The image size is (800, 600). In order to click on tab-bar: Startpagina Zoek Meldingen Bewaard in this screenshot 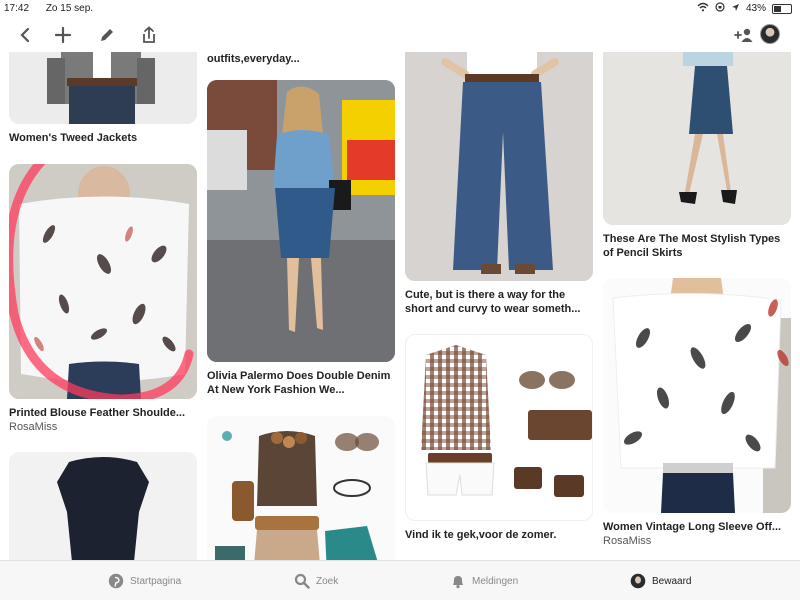, I will do `click(400, 580)`.